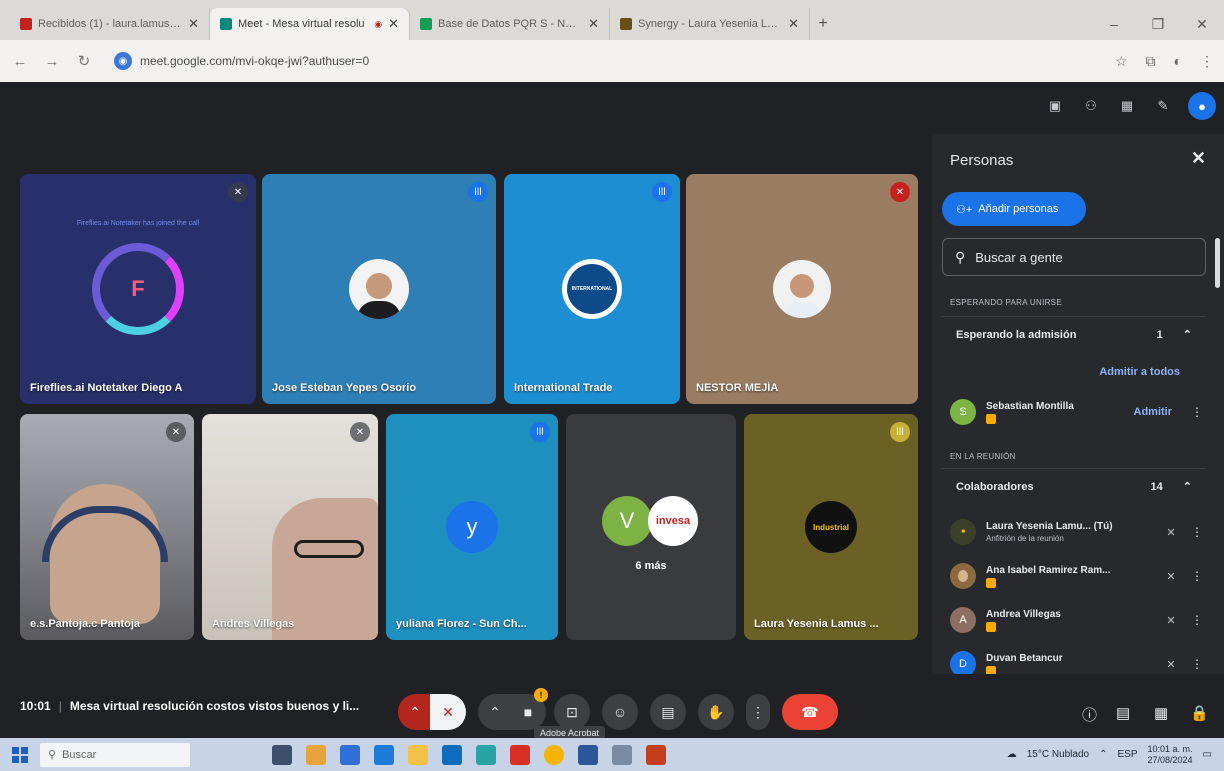 The width and height of the screenshot is (1224, 771). I want to click on add-people-button: ⚇+ Añadir personas, so click(1014, 209).